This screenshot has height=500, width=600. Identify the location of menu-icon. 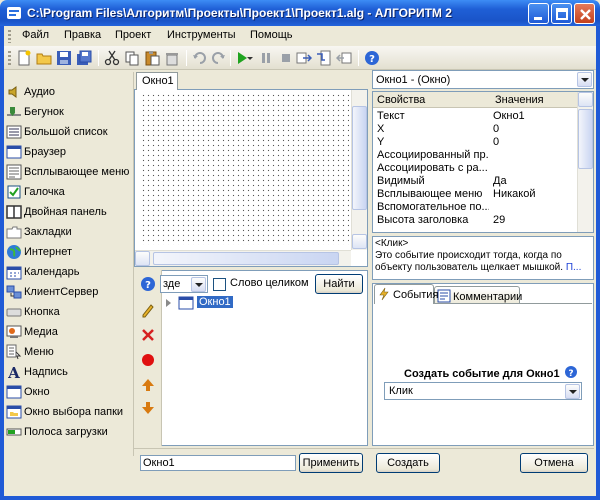
(14, 352).